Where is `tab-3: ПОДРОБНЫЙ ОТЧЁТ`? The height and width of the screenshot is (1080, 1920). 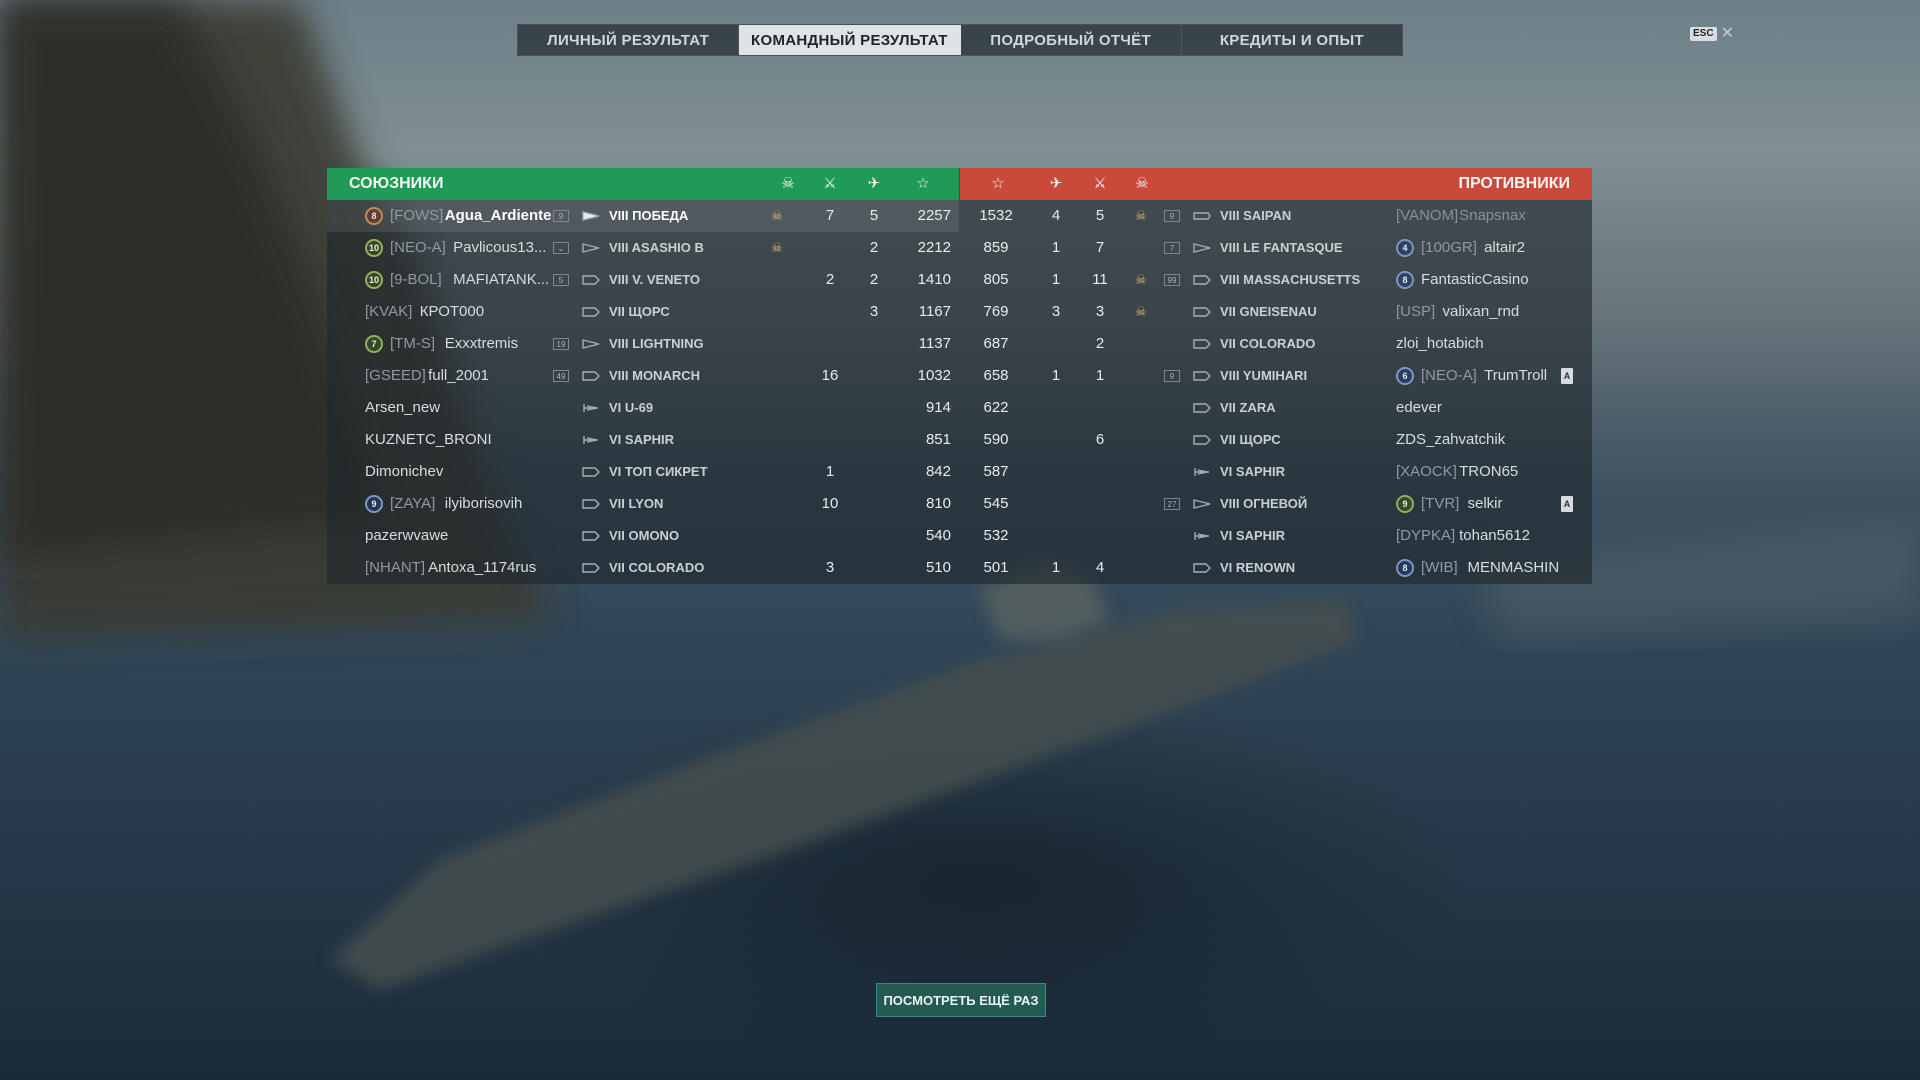
tab-3: ПОДРОБНЫЙ ОТЧЁТ is located at coordinates (1071, 40).